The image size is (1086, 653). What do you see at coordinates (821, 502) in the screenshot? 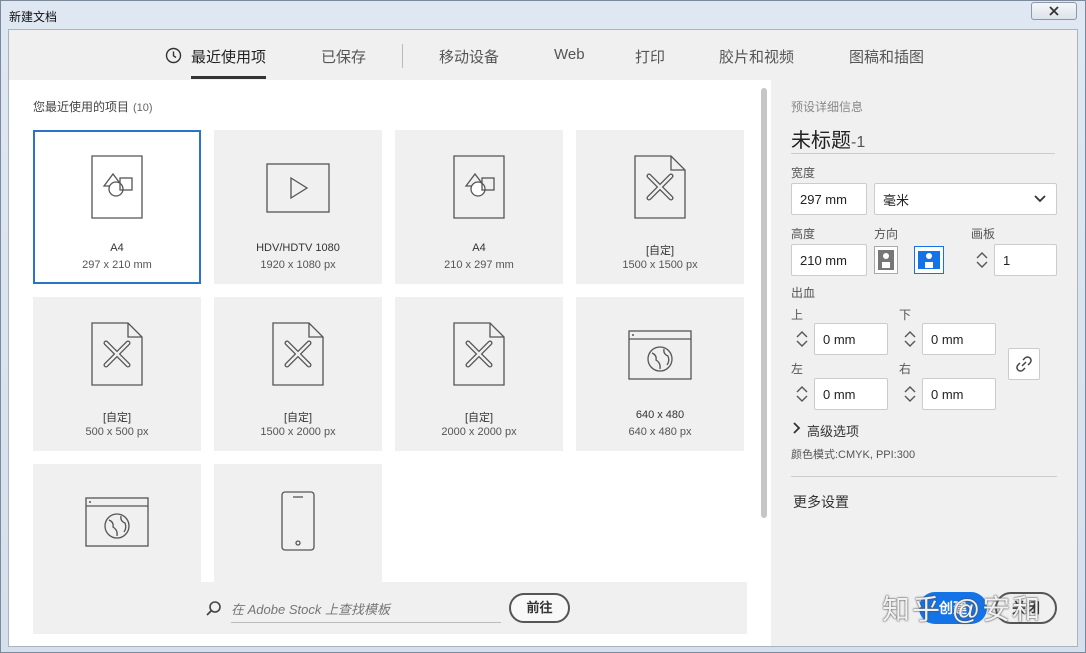
I see `more-settings-button: 更多设置` at bounding box center [821, 502].